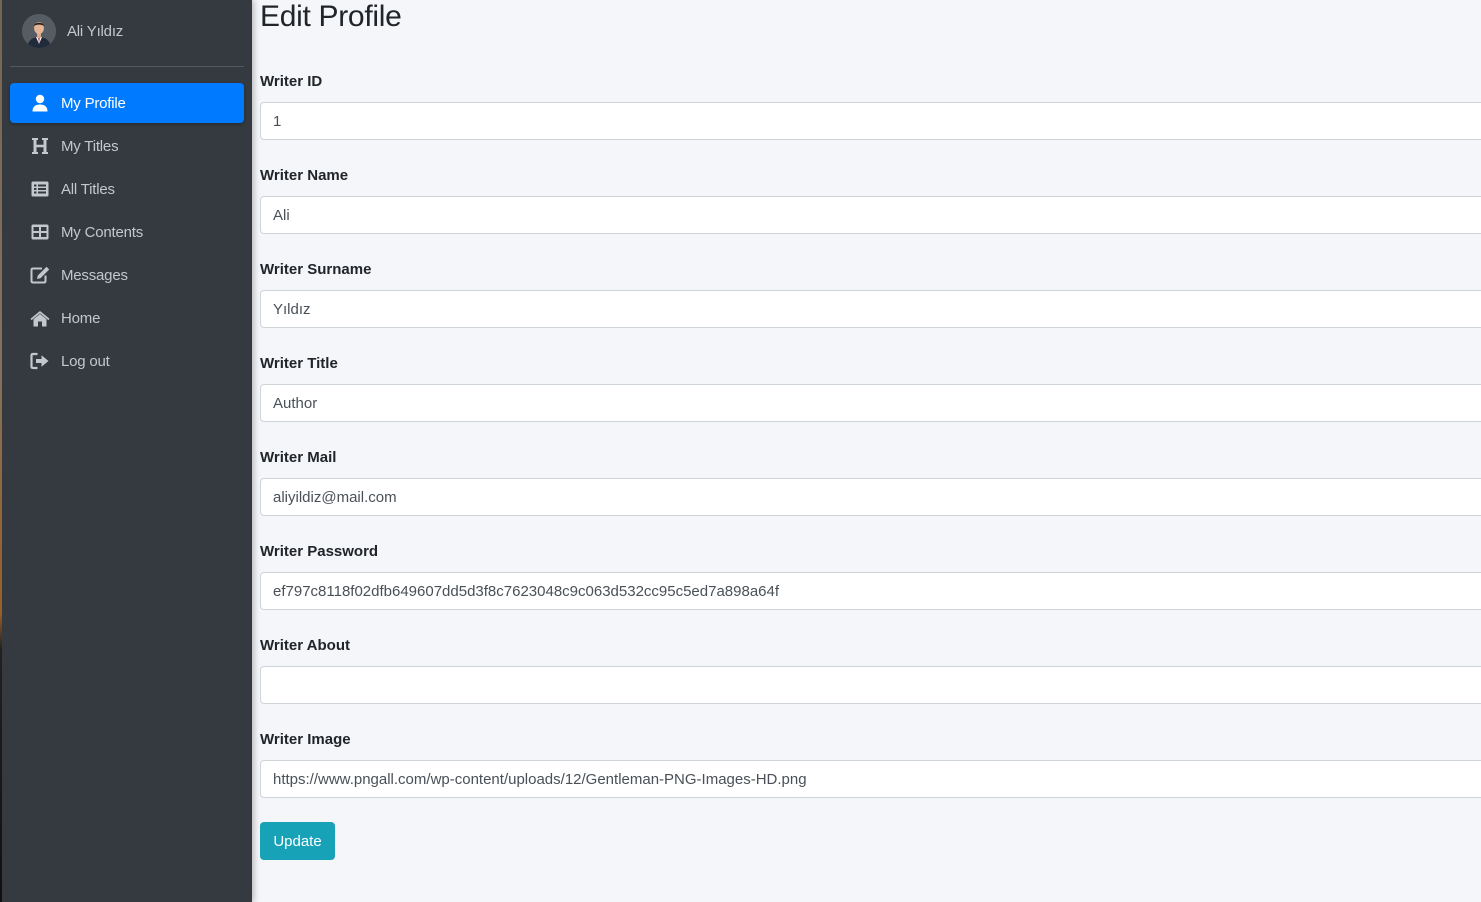  I want to click on list-alt-icon, so click(40, 189).